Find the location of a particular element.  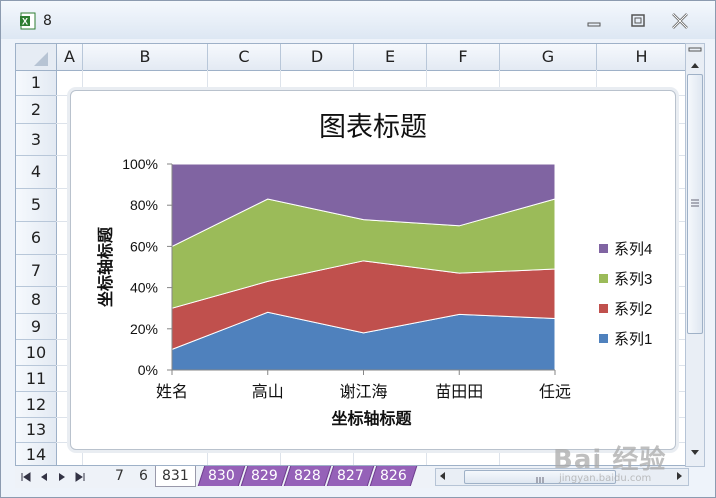

scroll-left-arrow is located at coordinates (443, 476).